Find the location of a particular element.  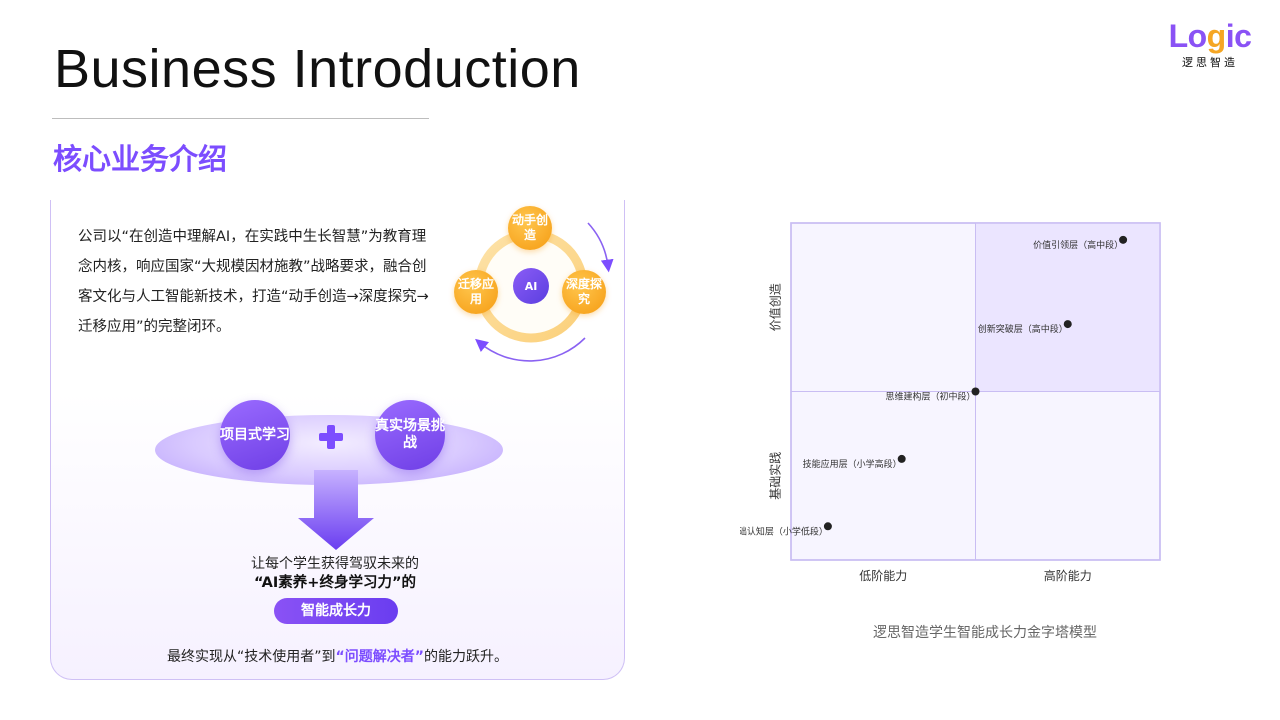

real-scenario-circle: 真实场景挑战 is located at coordinates (410, 435).